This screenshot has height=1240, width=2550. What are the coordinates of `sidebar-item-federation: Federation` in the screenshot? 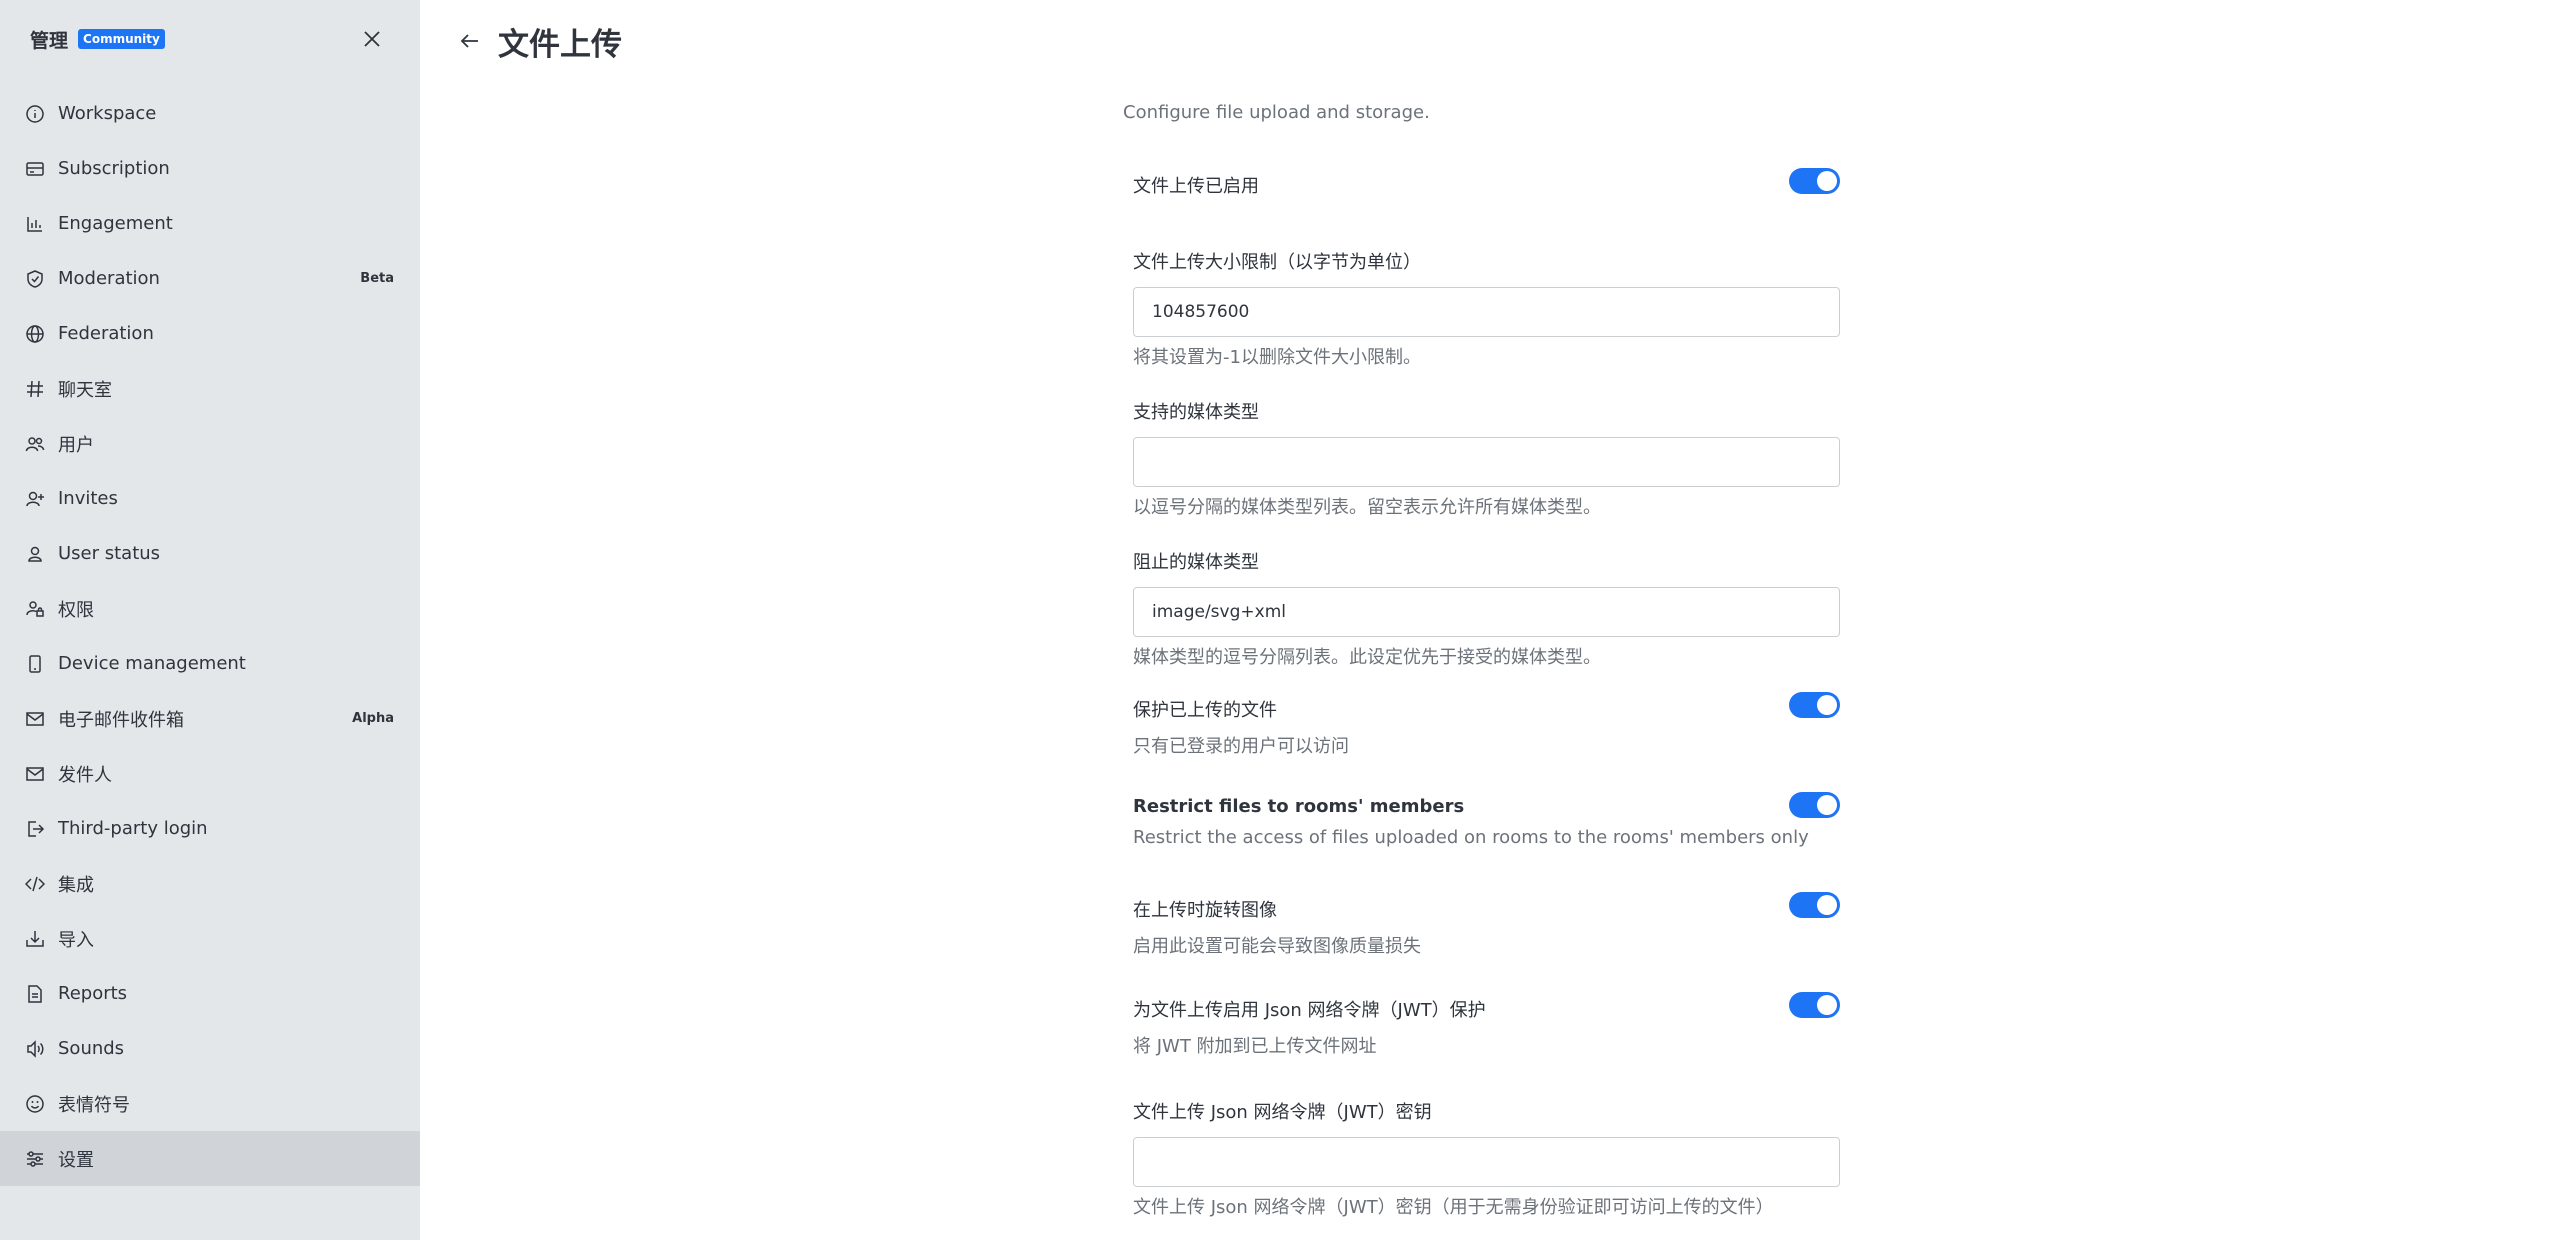 It's located at (210, 333).